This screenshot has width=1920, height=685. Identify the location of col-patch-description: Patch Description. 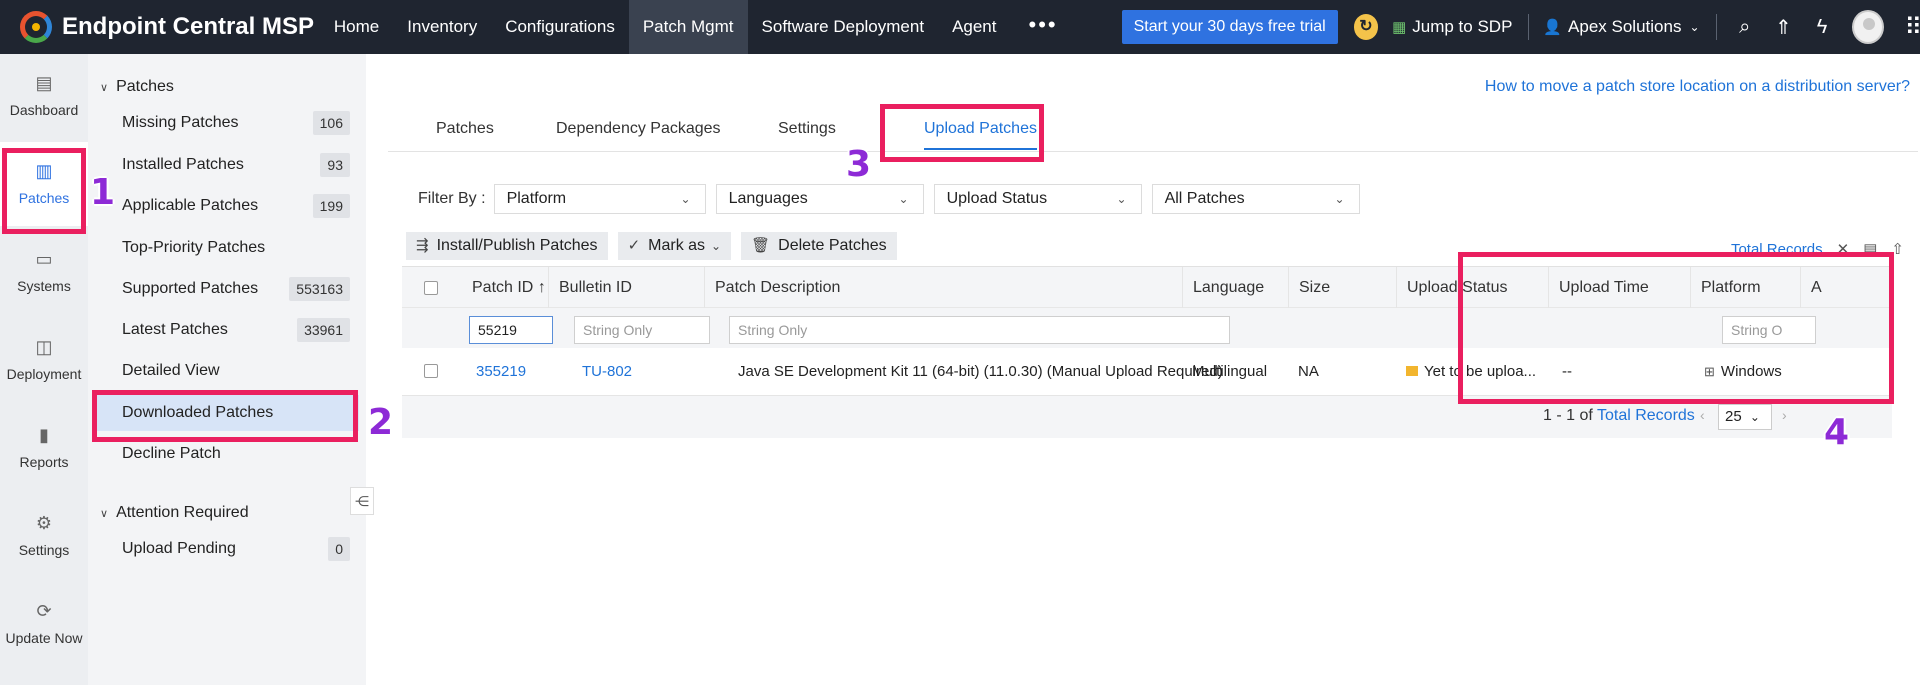
(943, 288).